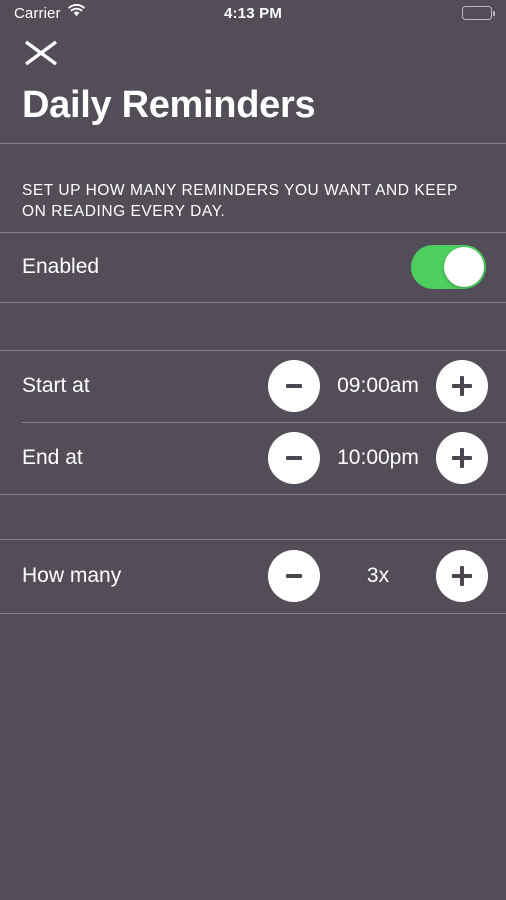  What do you see at coordinates (253, 143) in the screenshot?
I see `header-divider` at bounding box center [253, 143].